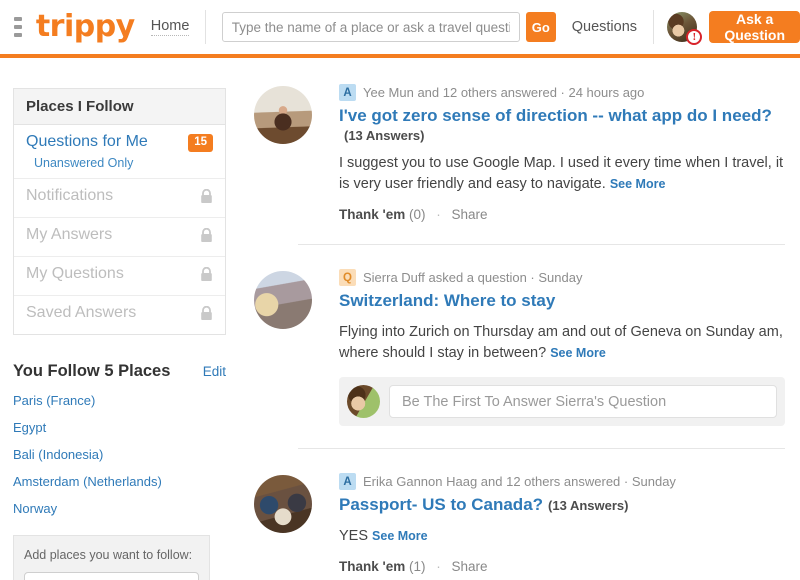  What do you see at coordinates (562, 301) in the screenshot?
I see `feed-item-title-row: Switzerland: Where to stay` at bounding box center [562, 301].